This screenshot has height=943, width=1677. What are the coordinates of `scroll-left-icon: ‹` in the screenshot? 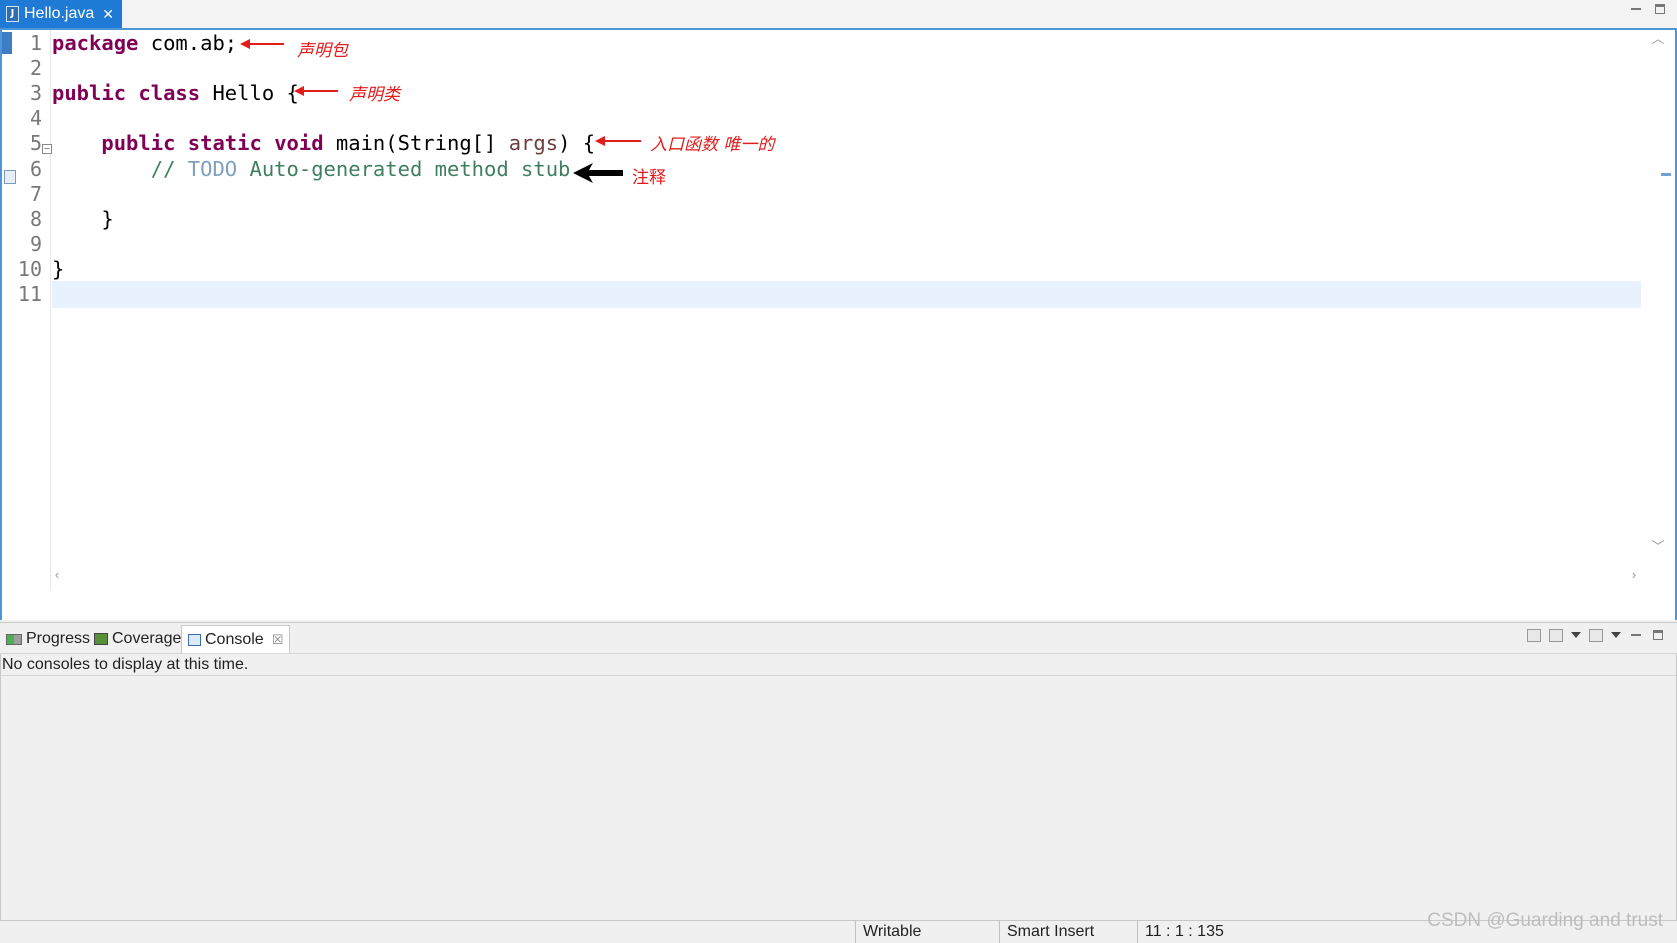 It's located at (57, 575).